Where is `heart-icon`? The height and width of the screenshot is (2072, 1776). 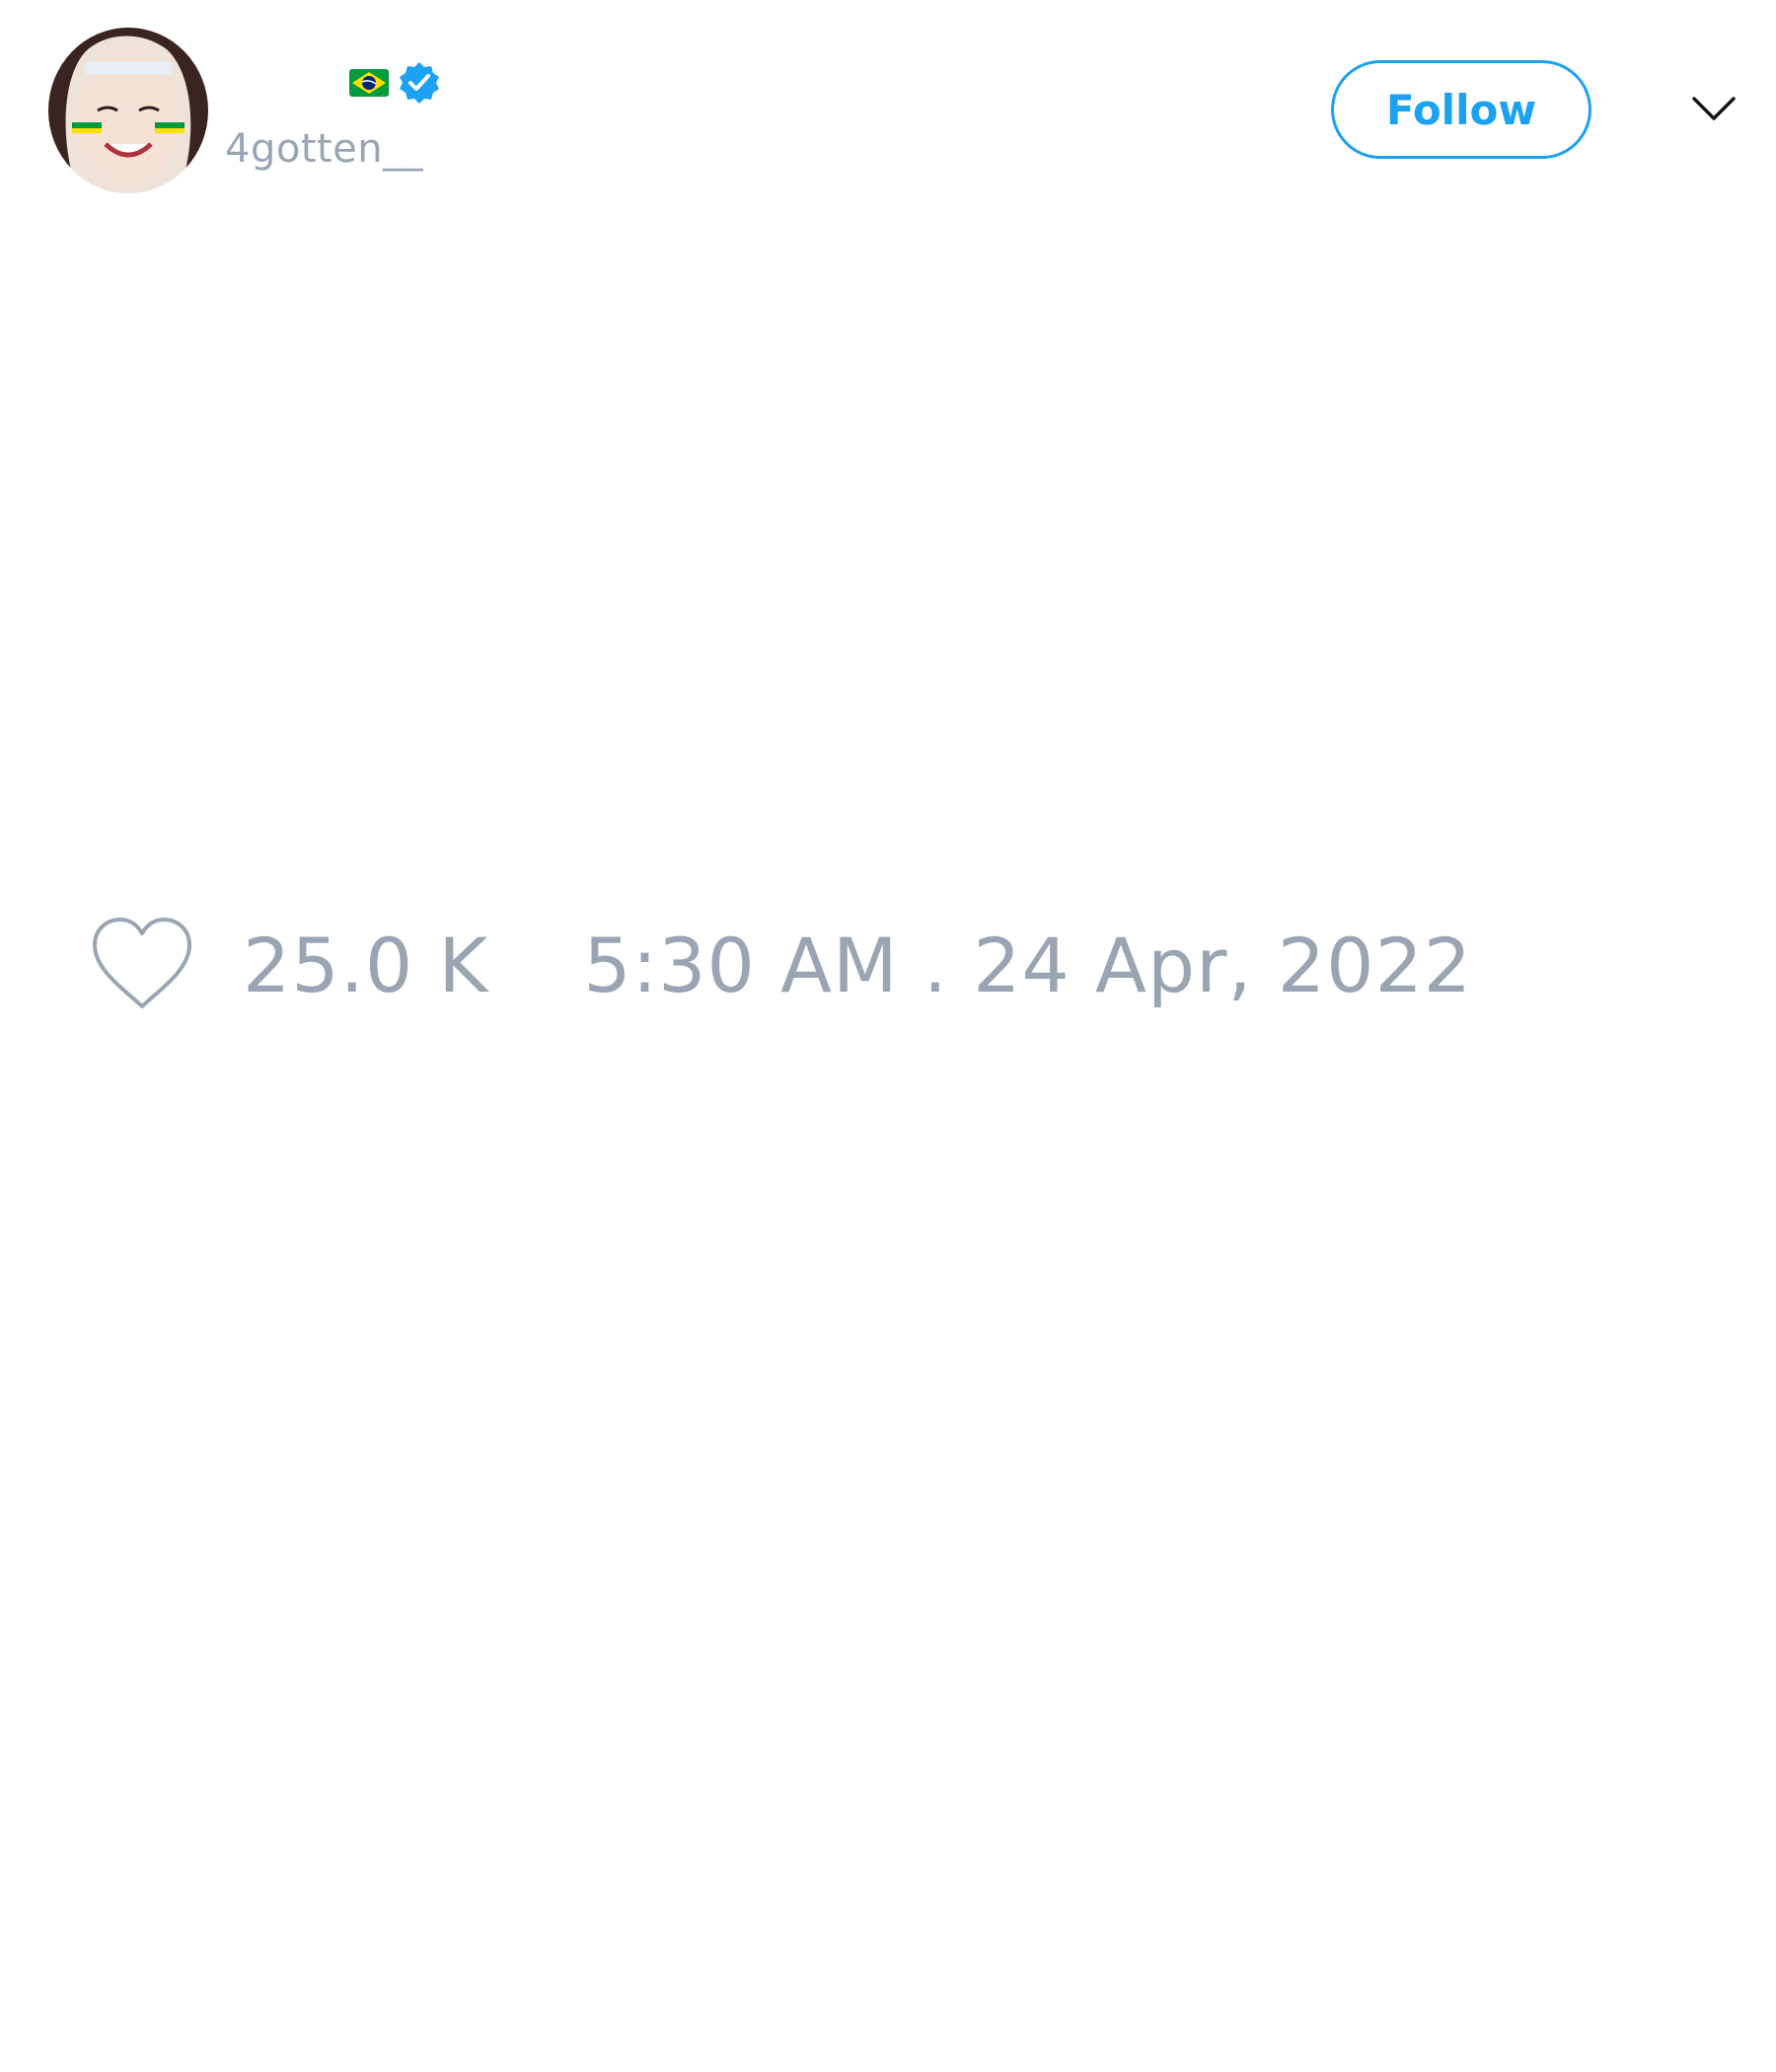
heart-icon is located at coordinates (142, 965).